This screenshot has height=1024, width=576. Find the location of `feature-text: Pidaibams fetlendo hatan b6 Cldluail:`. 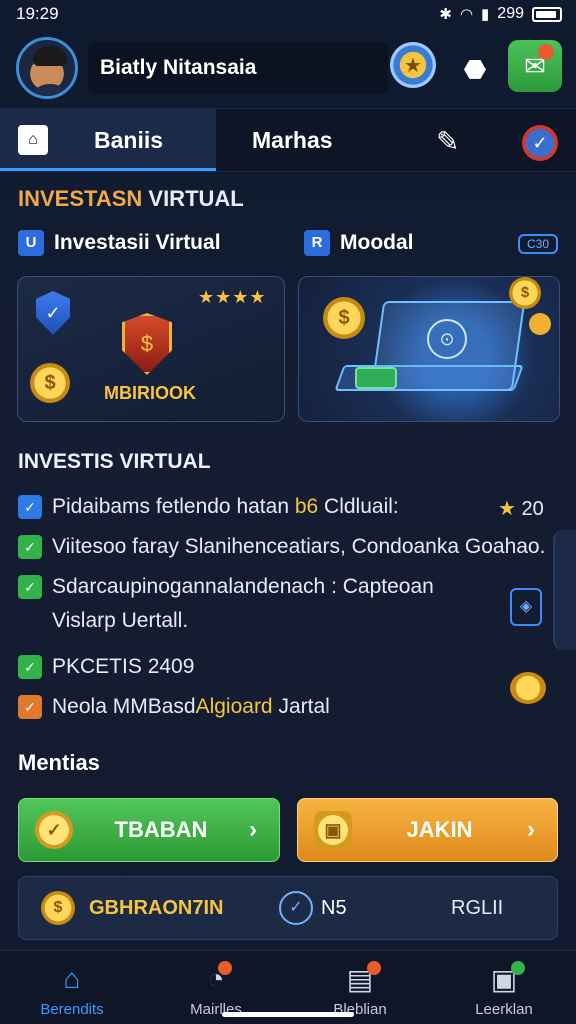

feature-text: Pidaibams fetlendo hatan b6 Cldluail: is located at coordinates (225, 506).